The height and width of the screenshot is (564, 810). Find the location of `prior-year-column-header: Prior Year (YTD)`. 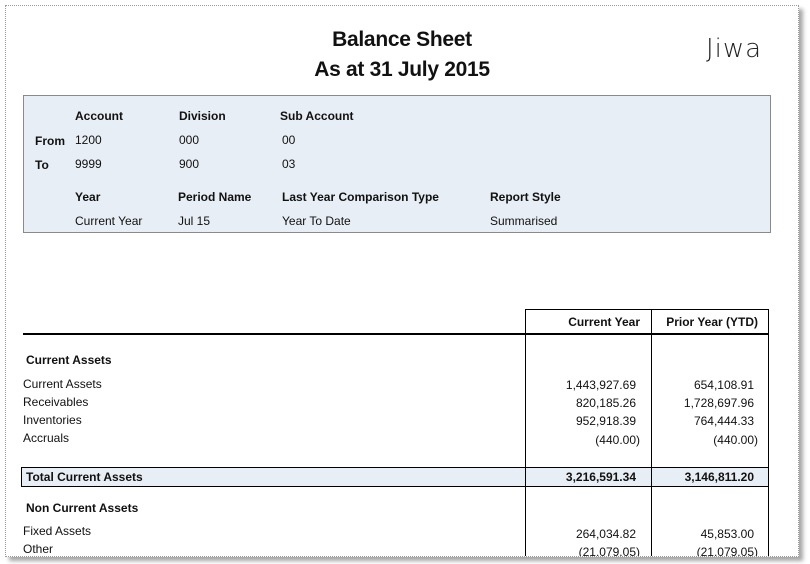

prior-year-column-header: Prior Year (YTD) is located at coordinates (712, 322).